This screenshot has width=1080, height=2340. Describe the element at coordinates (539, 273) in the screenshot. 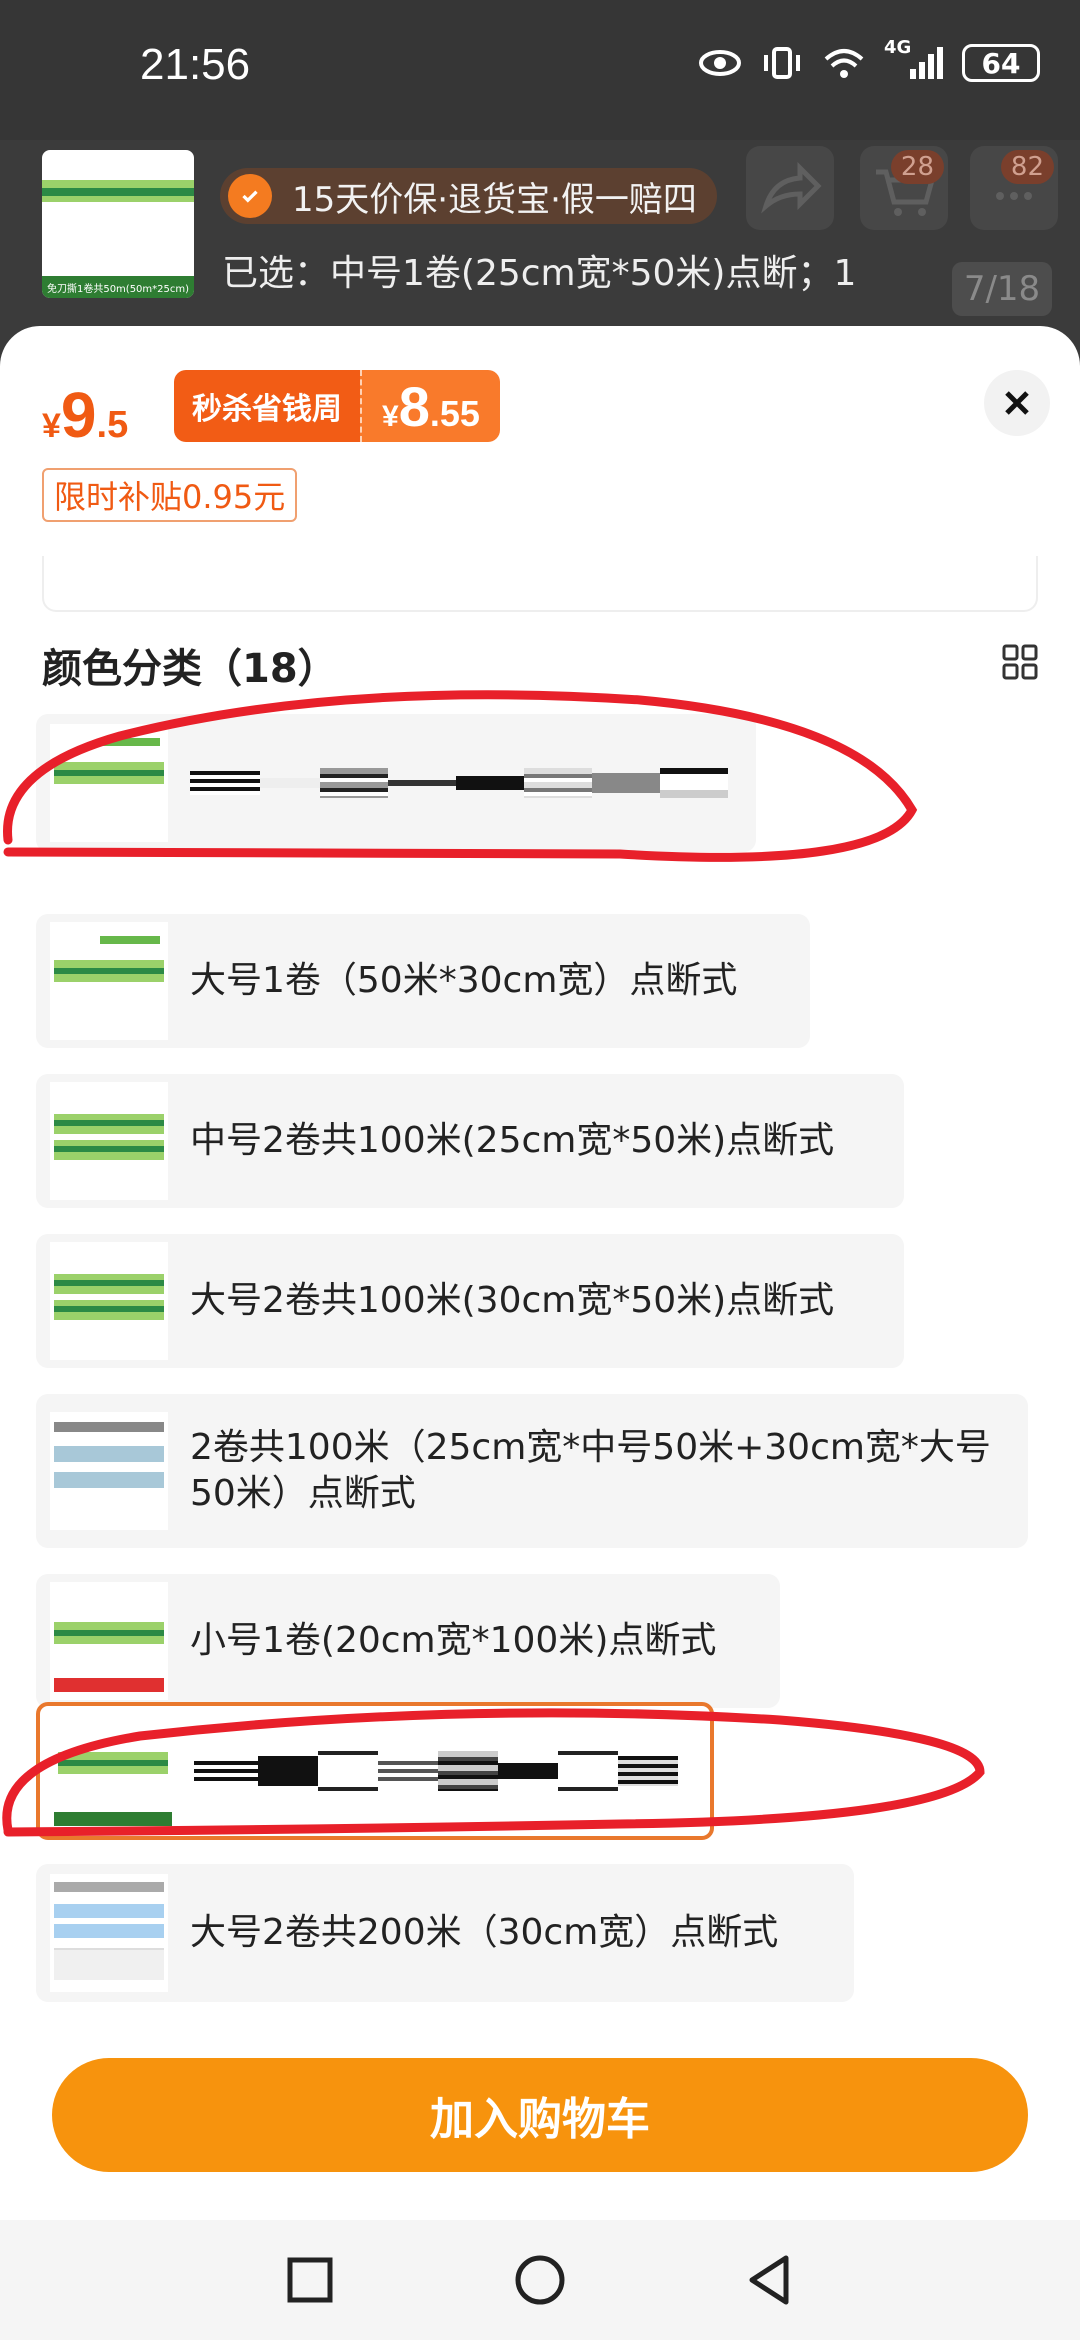

I see `selected-variant-text: 已选：中号1卷(25cm宽*50米)点断；1` at that location.